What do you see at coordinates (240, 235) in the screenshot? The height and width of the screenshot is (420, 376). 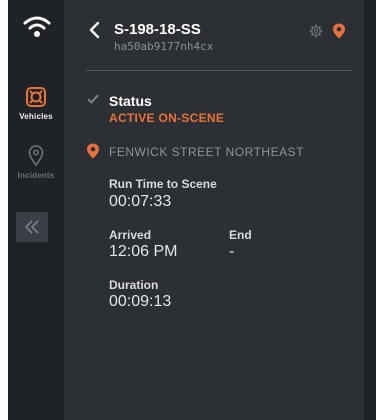 I see `end-label: End` at bounding box center [240, 235].